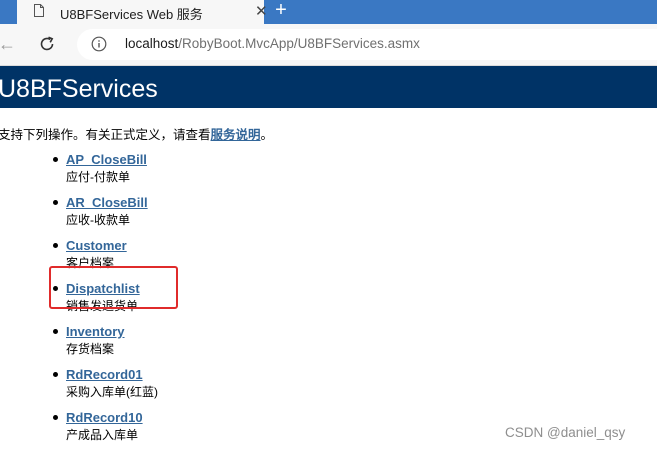 Image resolution: width=657 pixels, height=452 pixels. What do you see at coordinates (150, 301) in the screenshot?
I see `list-item: Dispatchlist 销售发退货单` at bounding box center [150, 301].